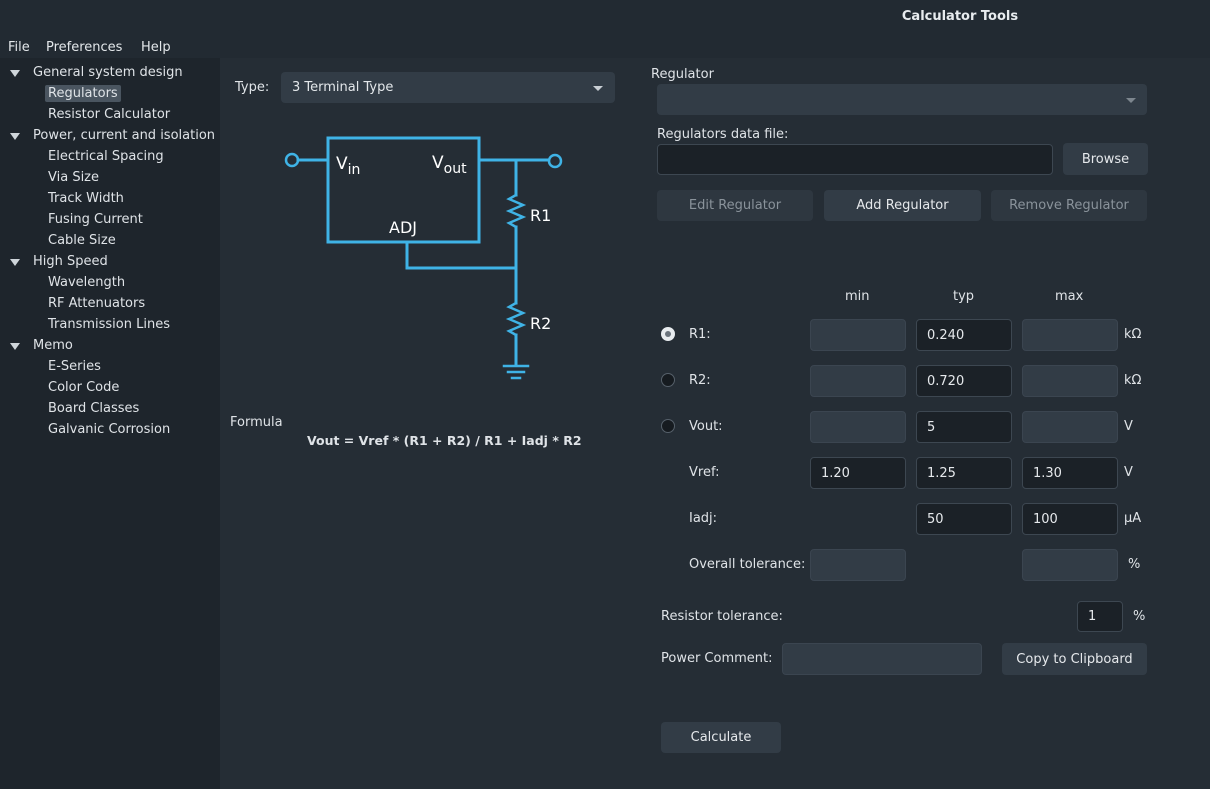 The height and width of the screenshot is (789, 1210). Describe the element at coordinates (108, 72) in the screenshot. I see `tree-group-general-system-design: General system design` at that location.